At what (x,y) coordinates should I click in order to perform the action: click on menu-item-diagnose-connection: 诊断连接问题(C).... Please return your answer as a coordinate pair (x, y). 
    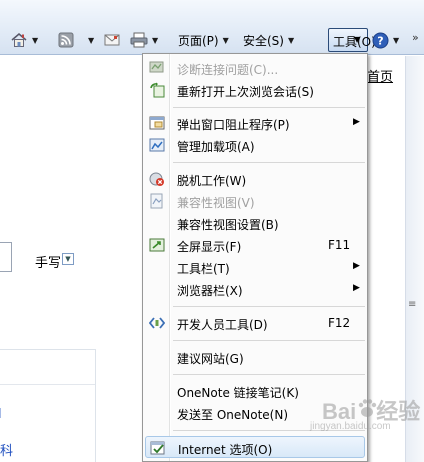
    Looking at the image, I should click on (255, 68).